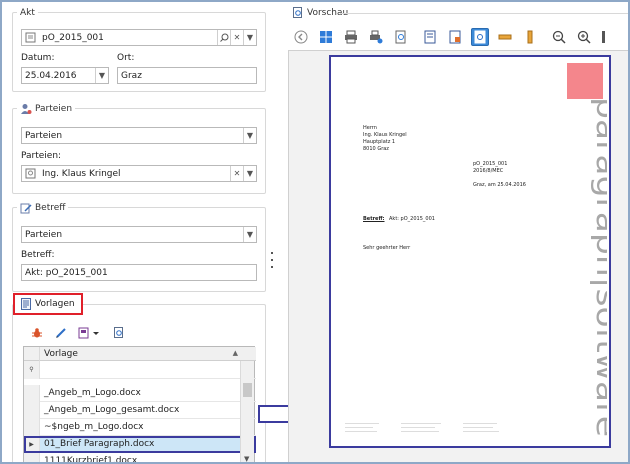 The height and width of the screenshot is (464, 630). What do you see at coordinates (247, 411) in the screenshot?
I see `vertical-scrollbar: ▼` at bounding box center [247, 411].